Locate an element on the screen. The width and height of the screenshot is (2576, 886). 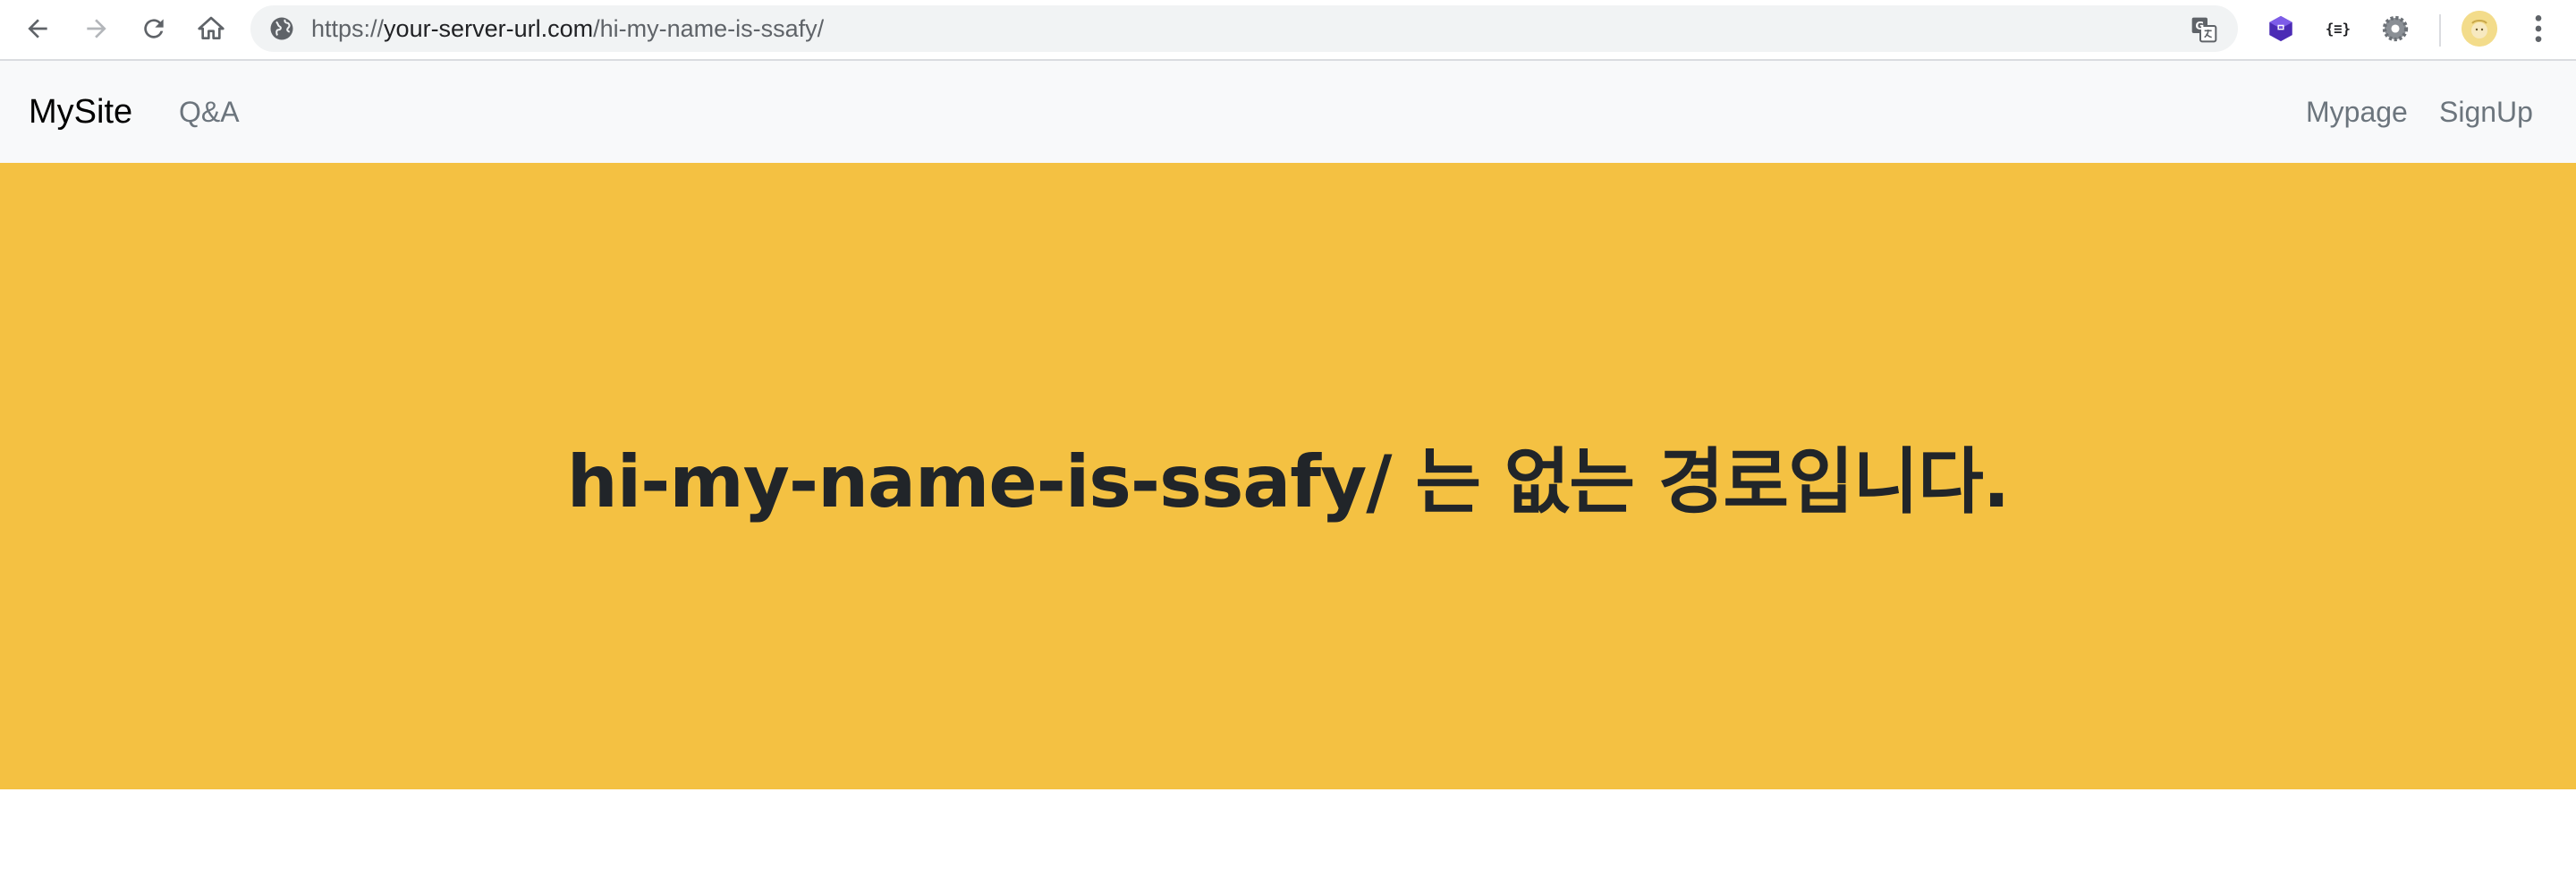
forward-button is located at coordinates (96, 28).